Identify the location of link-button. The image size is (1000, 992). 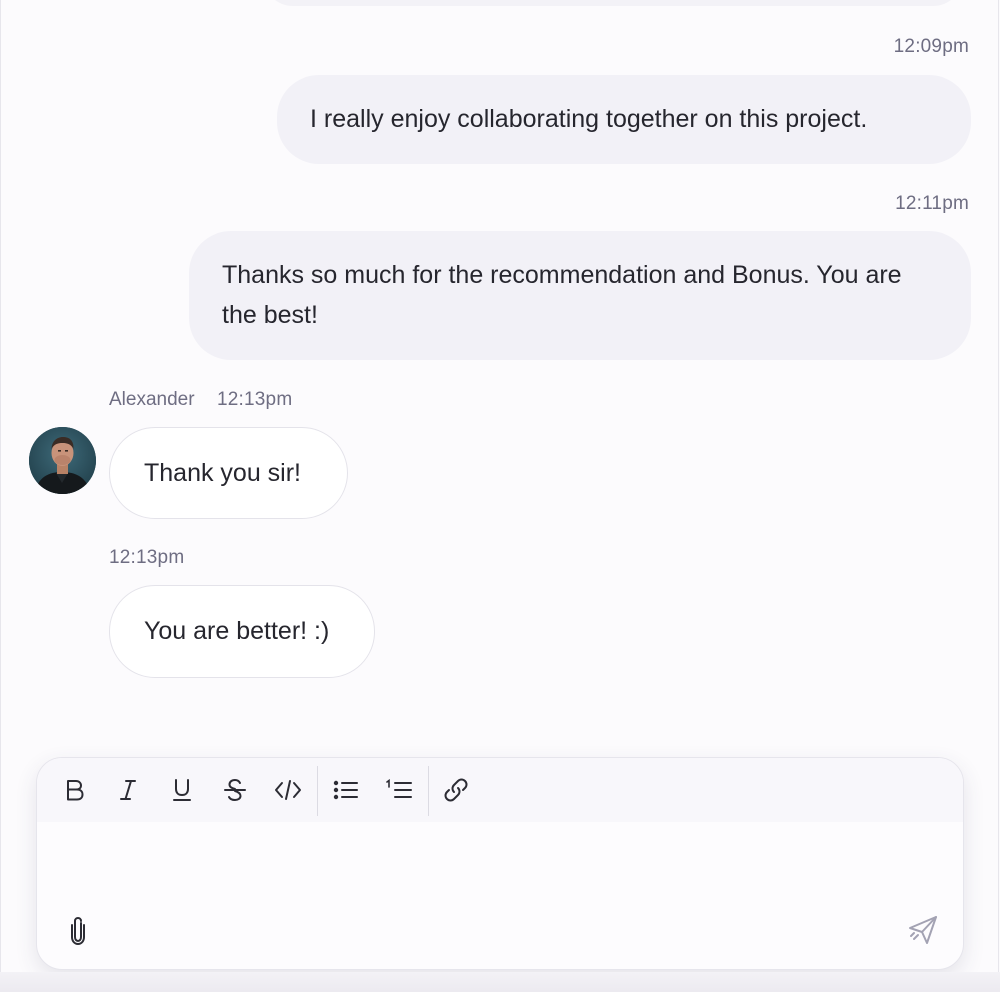
(456, 790).